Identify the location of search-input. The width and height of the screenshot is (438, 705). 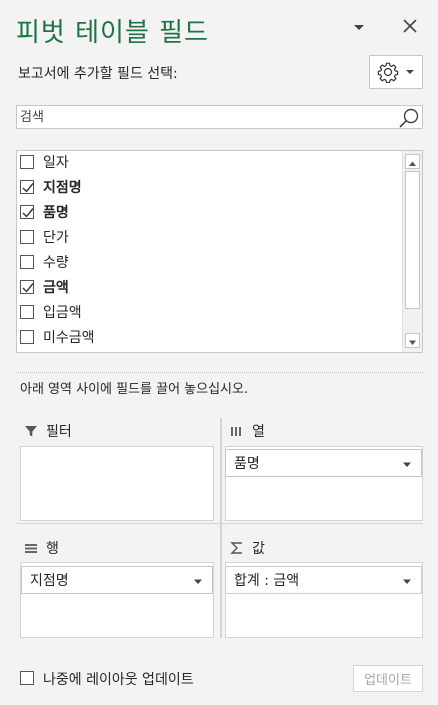
(207, 117).